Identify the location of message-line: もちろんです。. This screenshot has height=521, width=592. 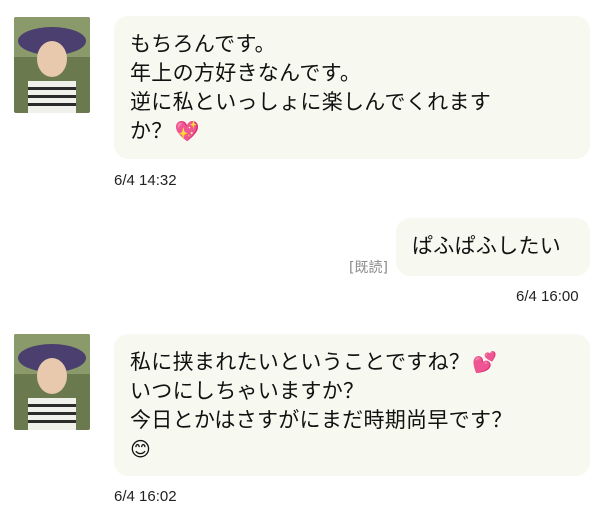
(203, 44).